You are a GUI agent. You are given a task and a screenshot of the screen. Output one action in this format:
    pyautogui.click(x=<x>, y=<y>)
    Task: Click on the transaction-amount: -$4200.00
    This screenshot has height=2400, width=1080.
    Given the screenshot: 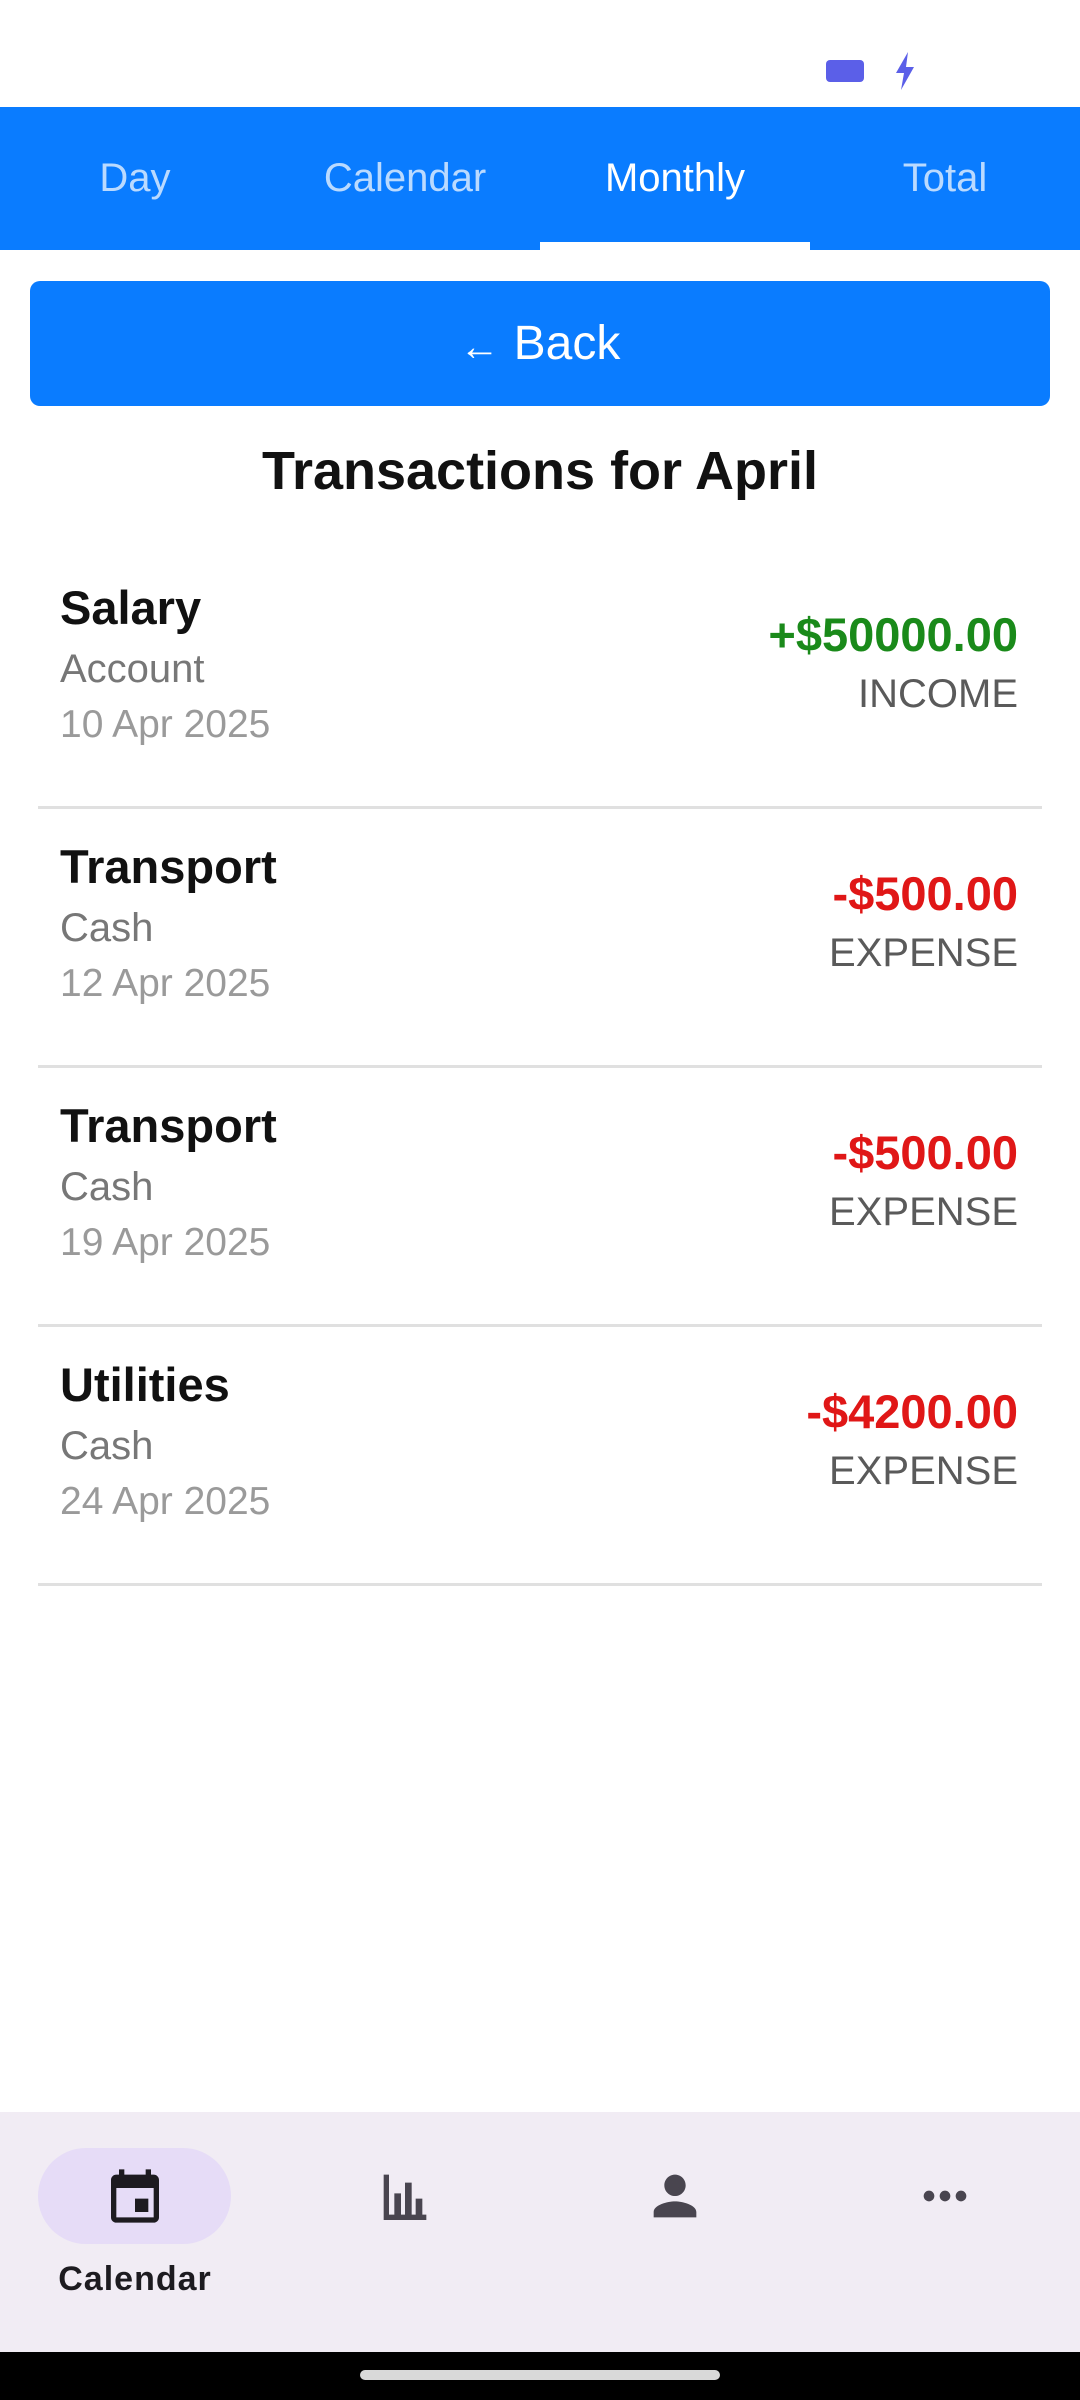 What is the action you would take?
    pyautogui.click(x=912, y=1411)
    